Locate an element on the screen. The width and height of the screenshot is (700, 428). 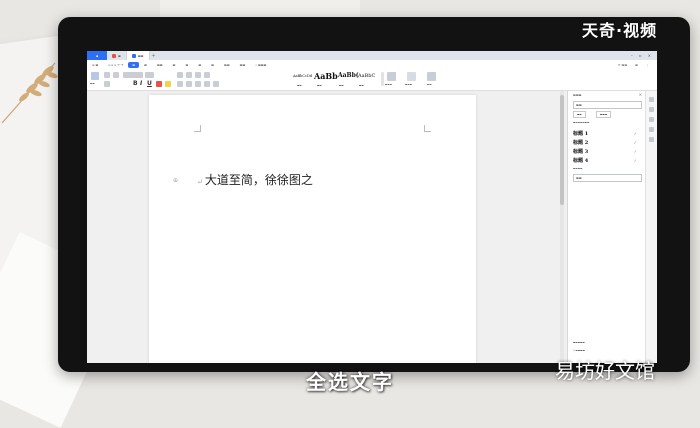
current-style-select: ▬▬ is located at coordinates (607, 105).